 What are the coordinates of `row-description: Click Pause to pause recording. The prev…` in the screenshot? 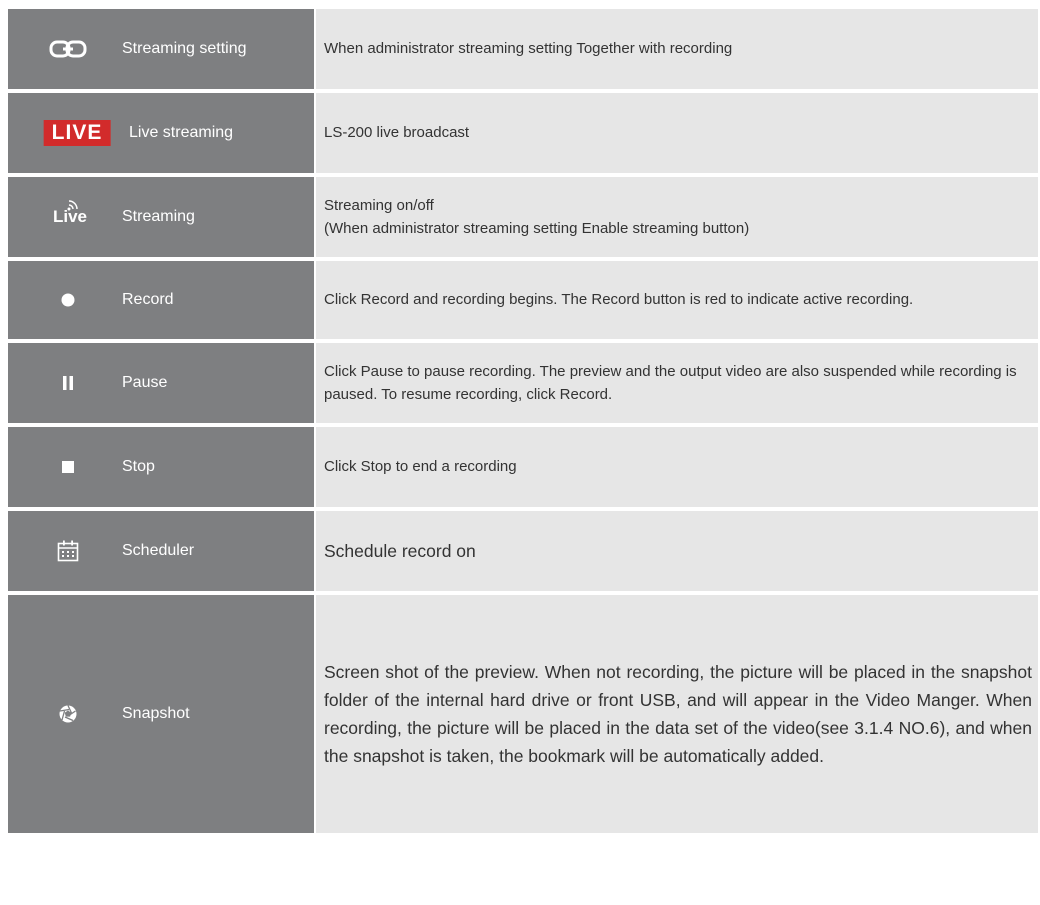 It's located at (670, 382).